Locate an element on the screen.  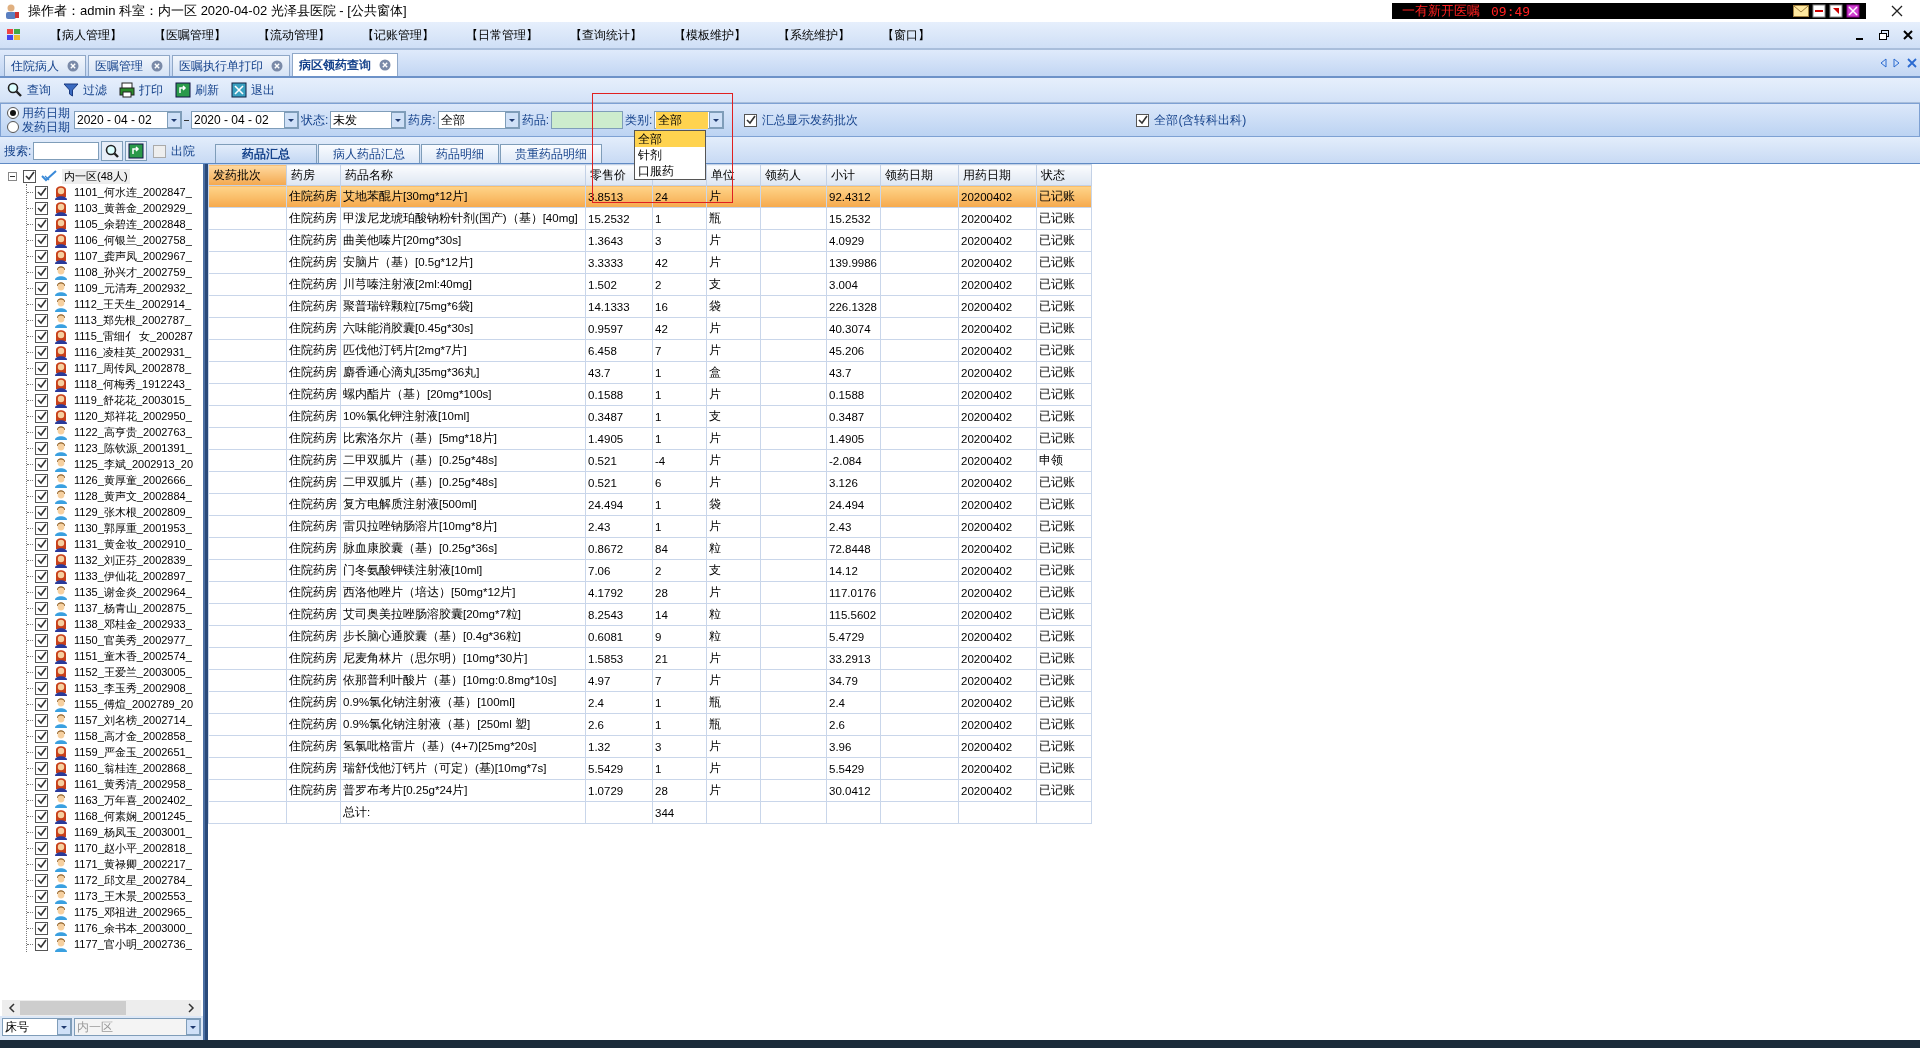
scrollbar-thumb is located at coordinates (73, 1008).